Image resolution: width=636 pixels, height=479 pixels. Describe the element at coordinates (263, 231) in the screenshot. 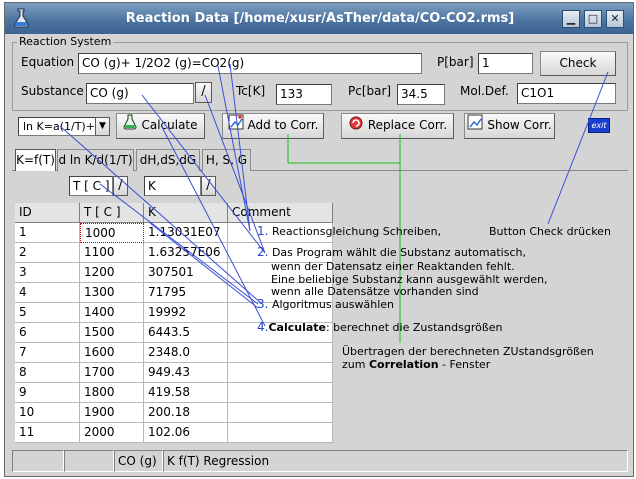

I see `annotation-number-1: 1.` at that location.